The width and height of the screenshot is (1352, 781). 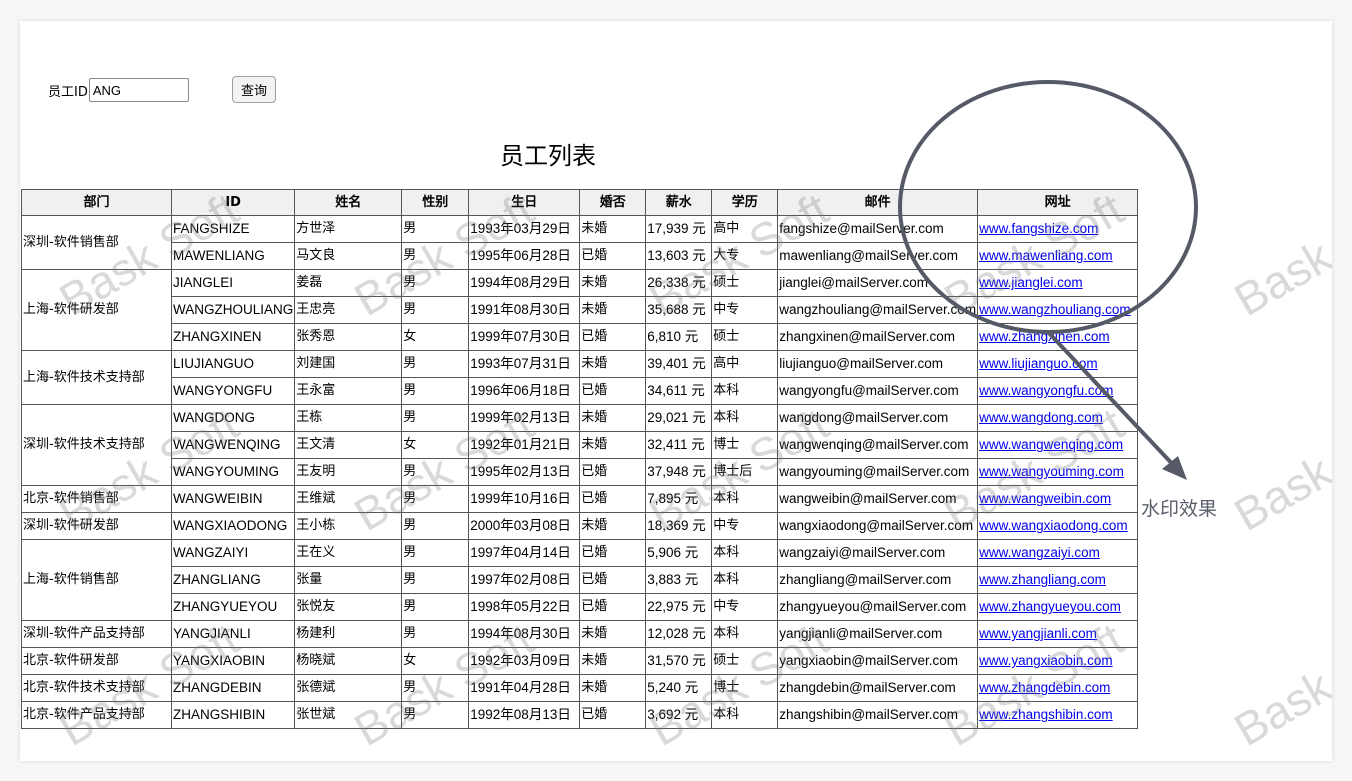 I want to click on email-cell: zhangyueyou@mailServer.com, so click(x=878, y=607).